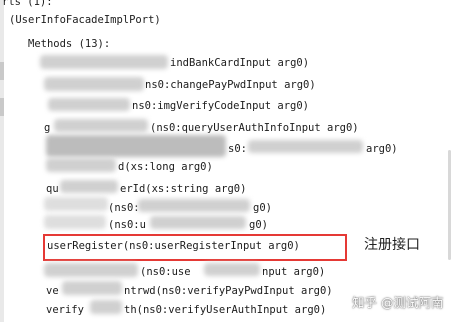  What do you see at coordinates (239, 63) in the screenshot?
I see `method-line: indBankCardInput arg0)` at bounding box center [239, 63].